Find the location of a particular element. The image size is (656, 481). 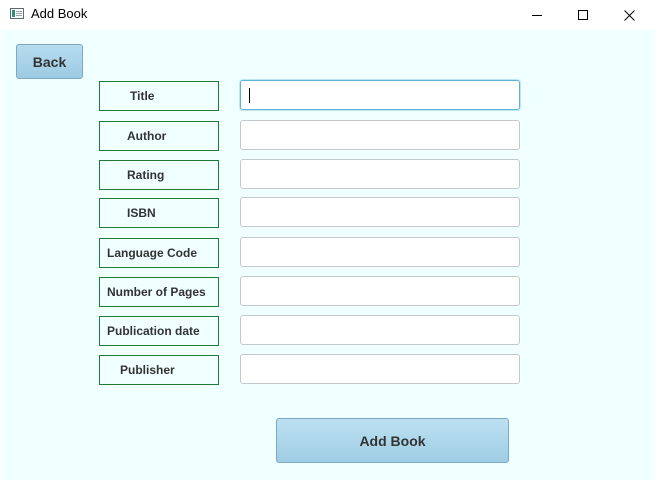

language-code-label: Language Code is located at coordinates (159, 253).